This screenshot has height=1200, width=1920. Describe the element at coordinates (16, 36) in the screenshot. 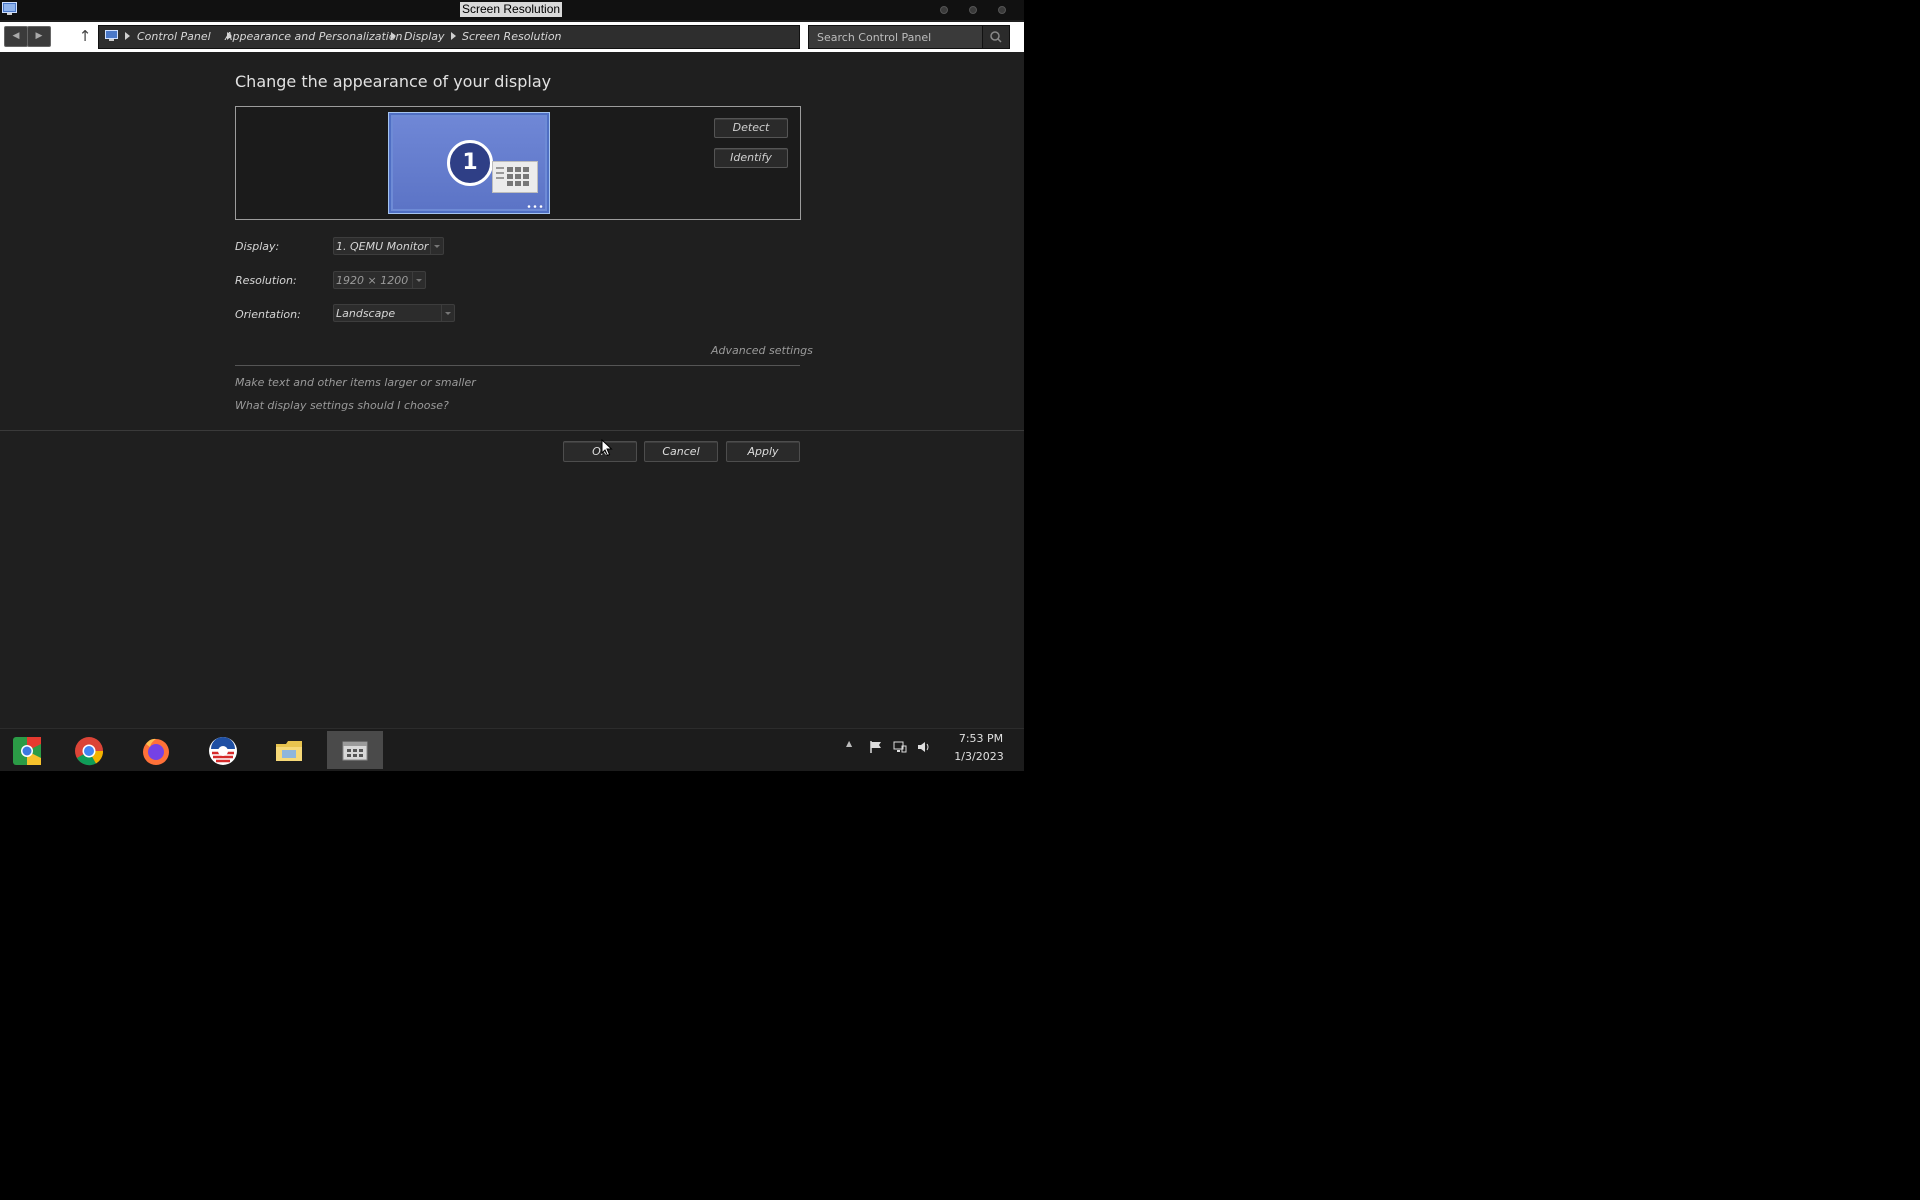

I see `back-button: ◀` at that location.